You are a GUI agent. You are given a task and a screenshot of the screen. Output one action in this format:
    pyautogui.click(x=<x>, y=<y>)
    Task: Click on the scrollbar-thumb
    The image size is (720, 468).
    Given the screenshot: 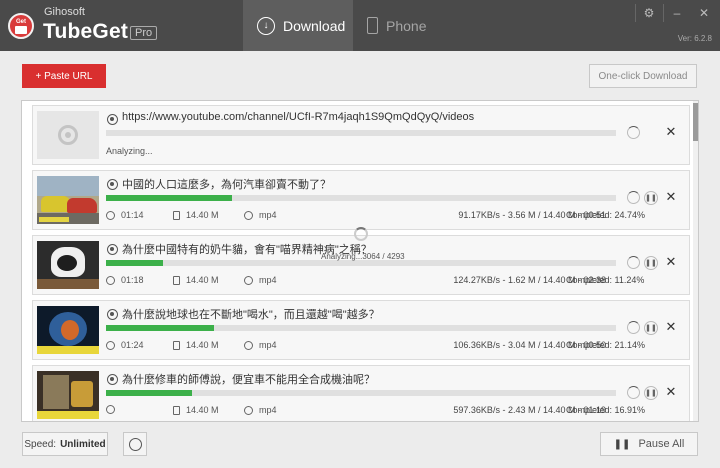 What is the action you would take?
    pyautogui.click(x=695, y=122)
    